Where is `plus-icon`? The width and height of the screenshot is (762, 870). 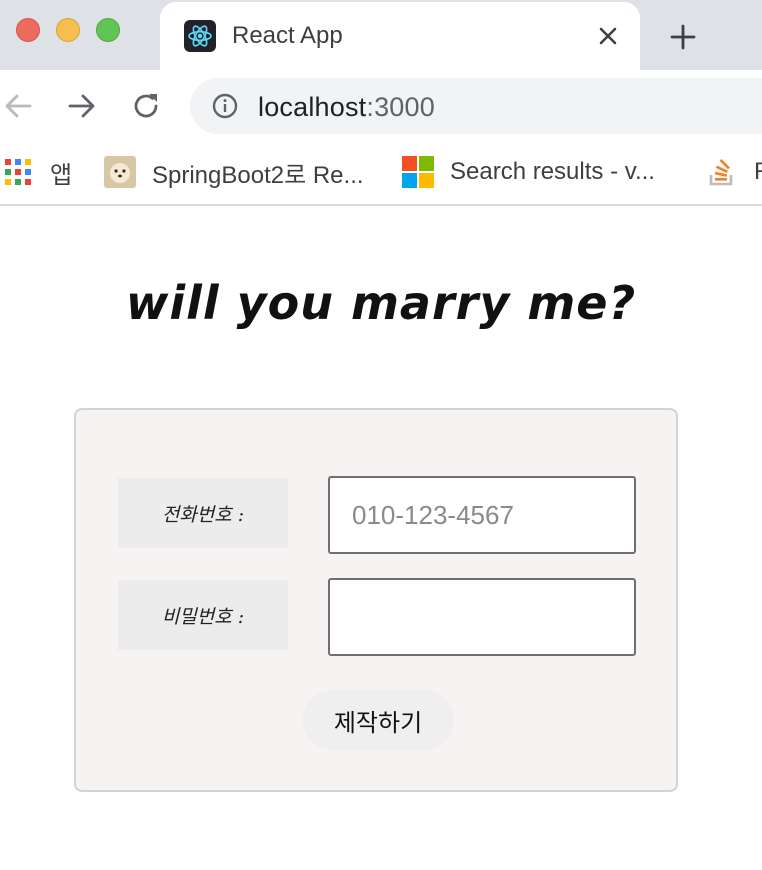 plus-icon is located at coordinates (683, 37).